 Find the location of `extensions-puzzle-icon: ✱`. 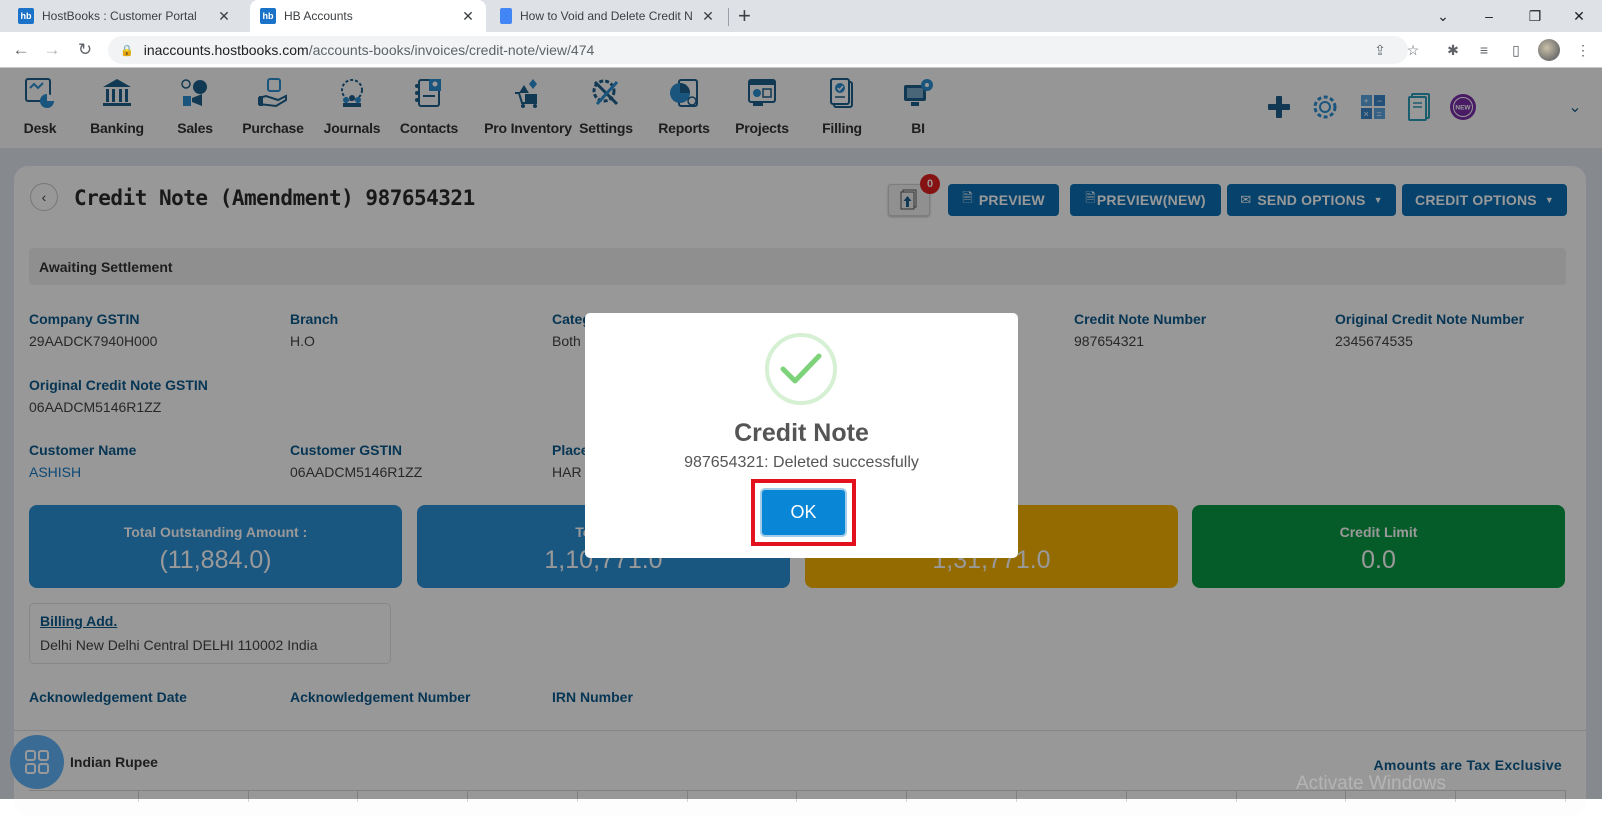

extensions-puzzle-icon: ✱ is located at coordinates (1453, 50).